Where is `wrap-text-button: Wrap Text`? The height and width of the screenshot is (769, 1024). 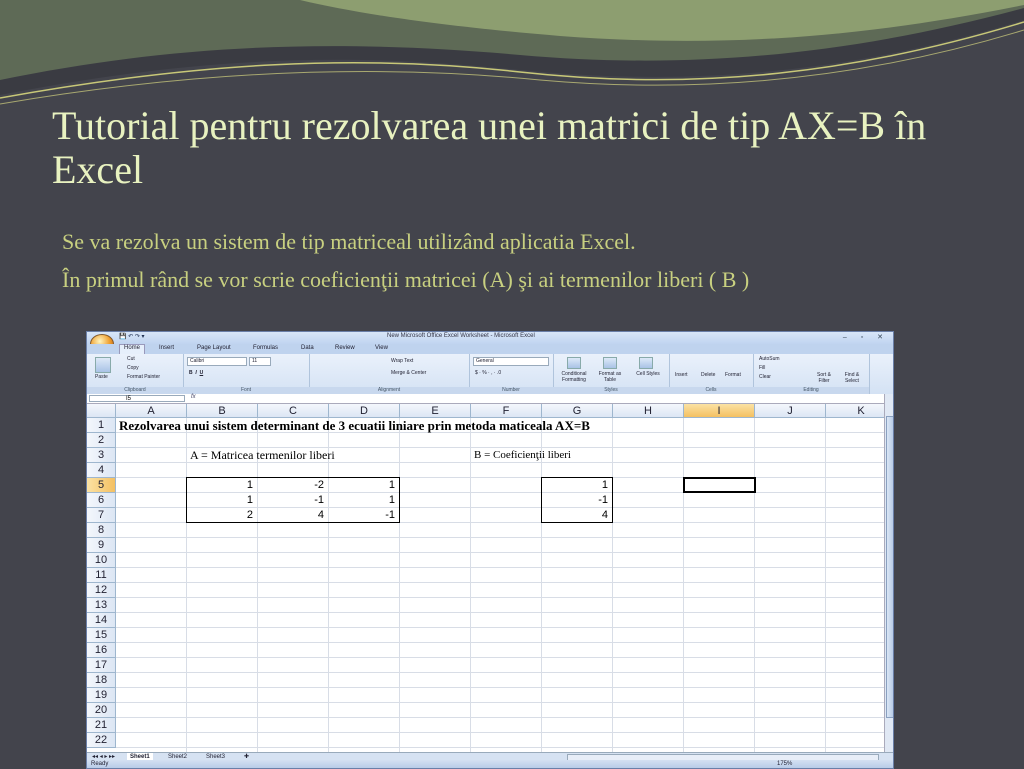
wrap-text-button: Wrap Text is located at coordinates (402, 361).